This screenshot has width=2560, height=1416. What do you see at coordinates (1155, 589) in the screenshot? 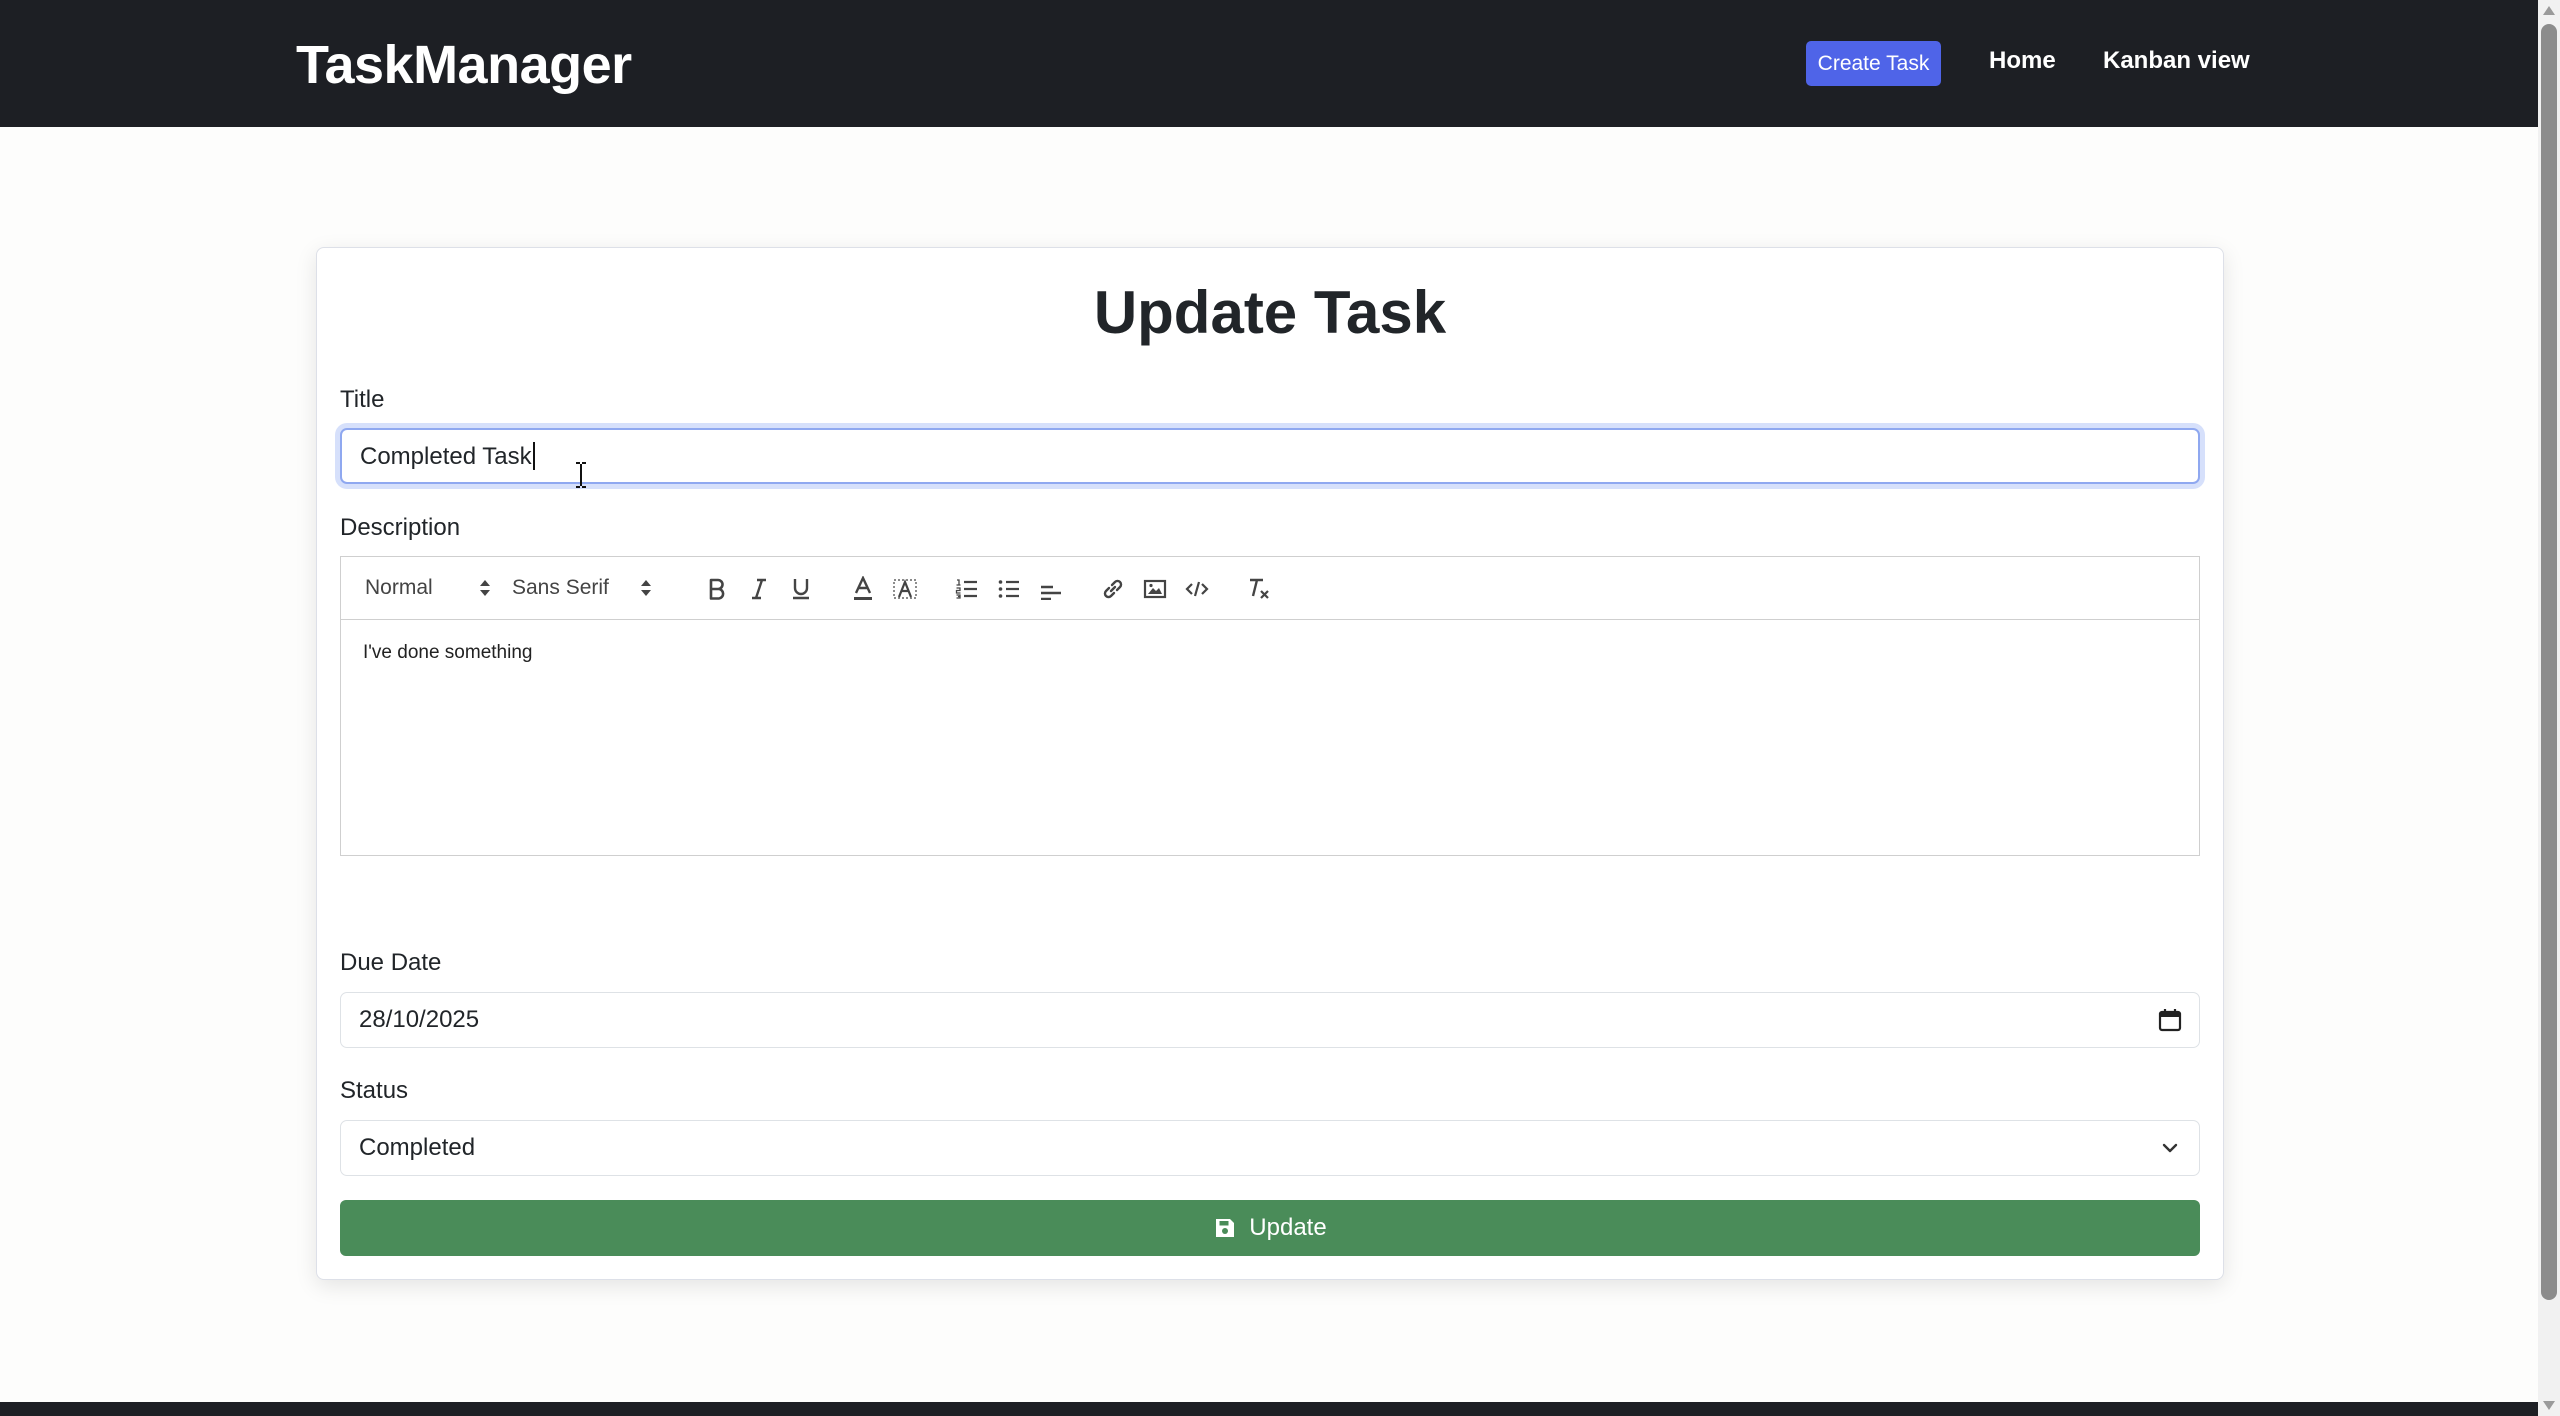
I see `image-icon` at bounding box center [1155, 589].